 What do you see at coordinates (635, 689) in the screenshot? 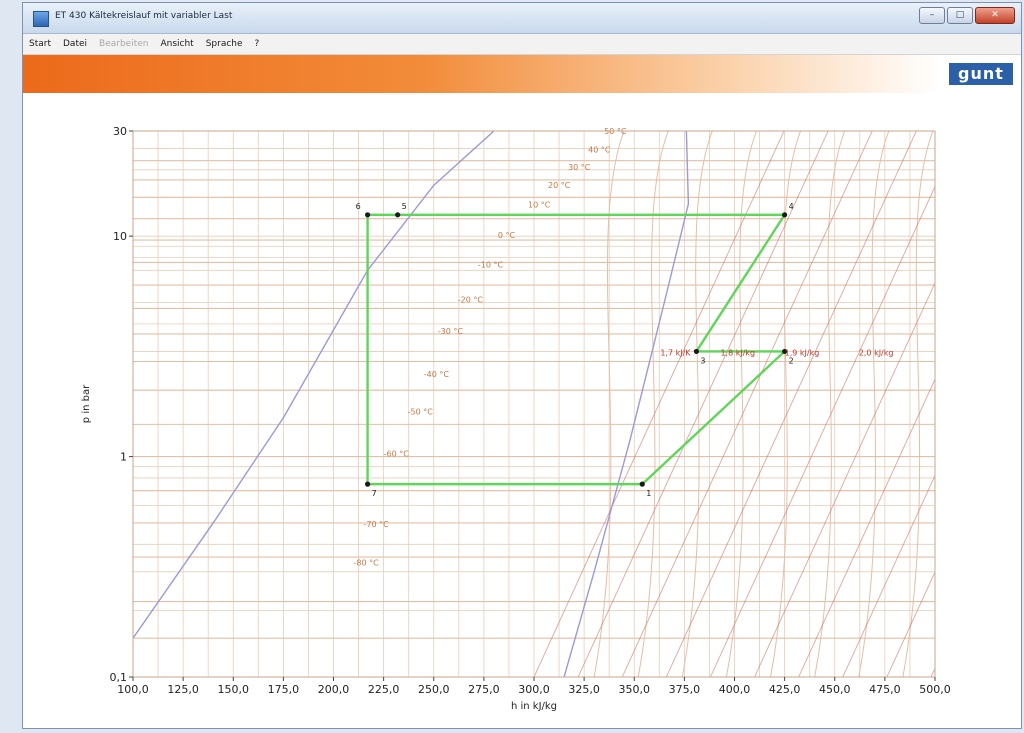
I see `x-tick-label: 350,0` at bounding box center [635, 689].